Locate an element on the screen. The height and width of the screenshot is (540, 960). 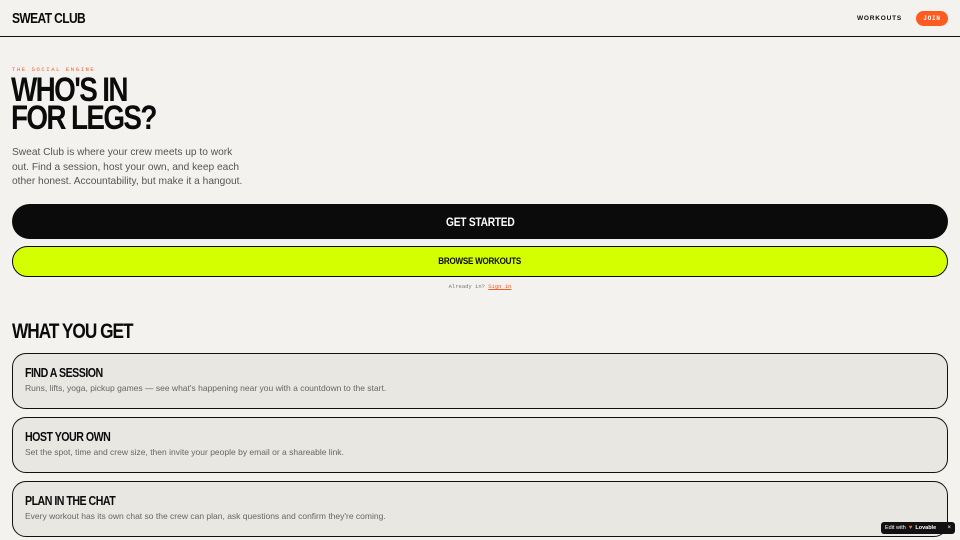
feature-card-title: HOST YOUR OWN is located at coordinates (68, 437).